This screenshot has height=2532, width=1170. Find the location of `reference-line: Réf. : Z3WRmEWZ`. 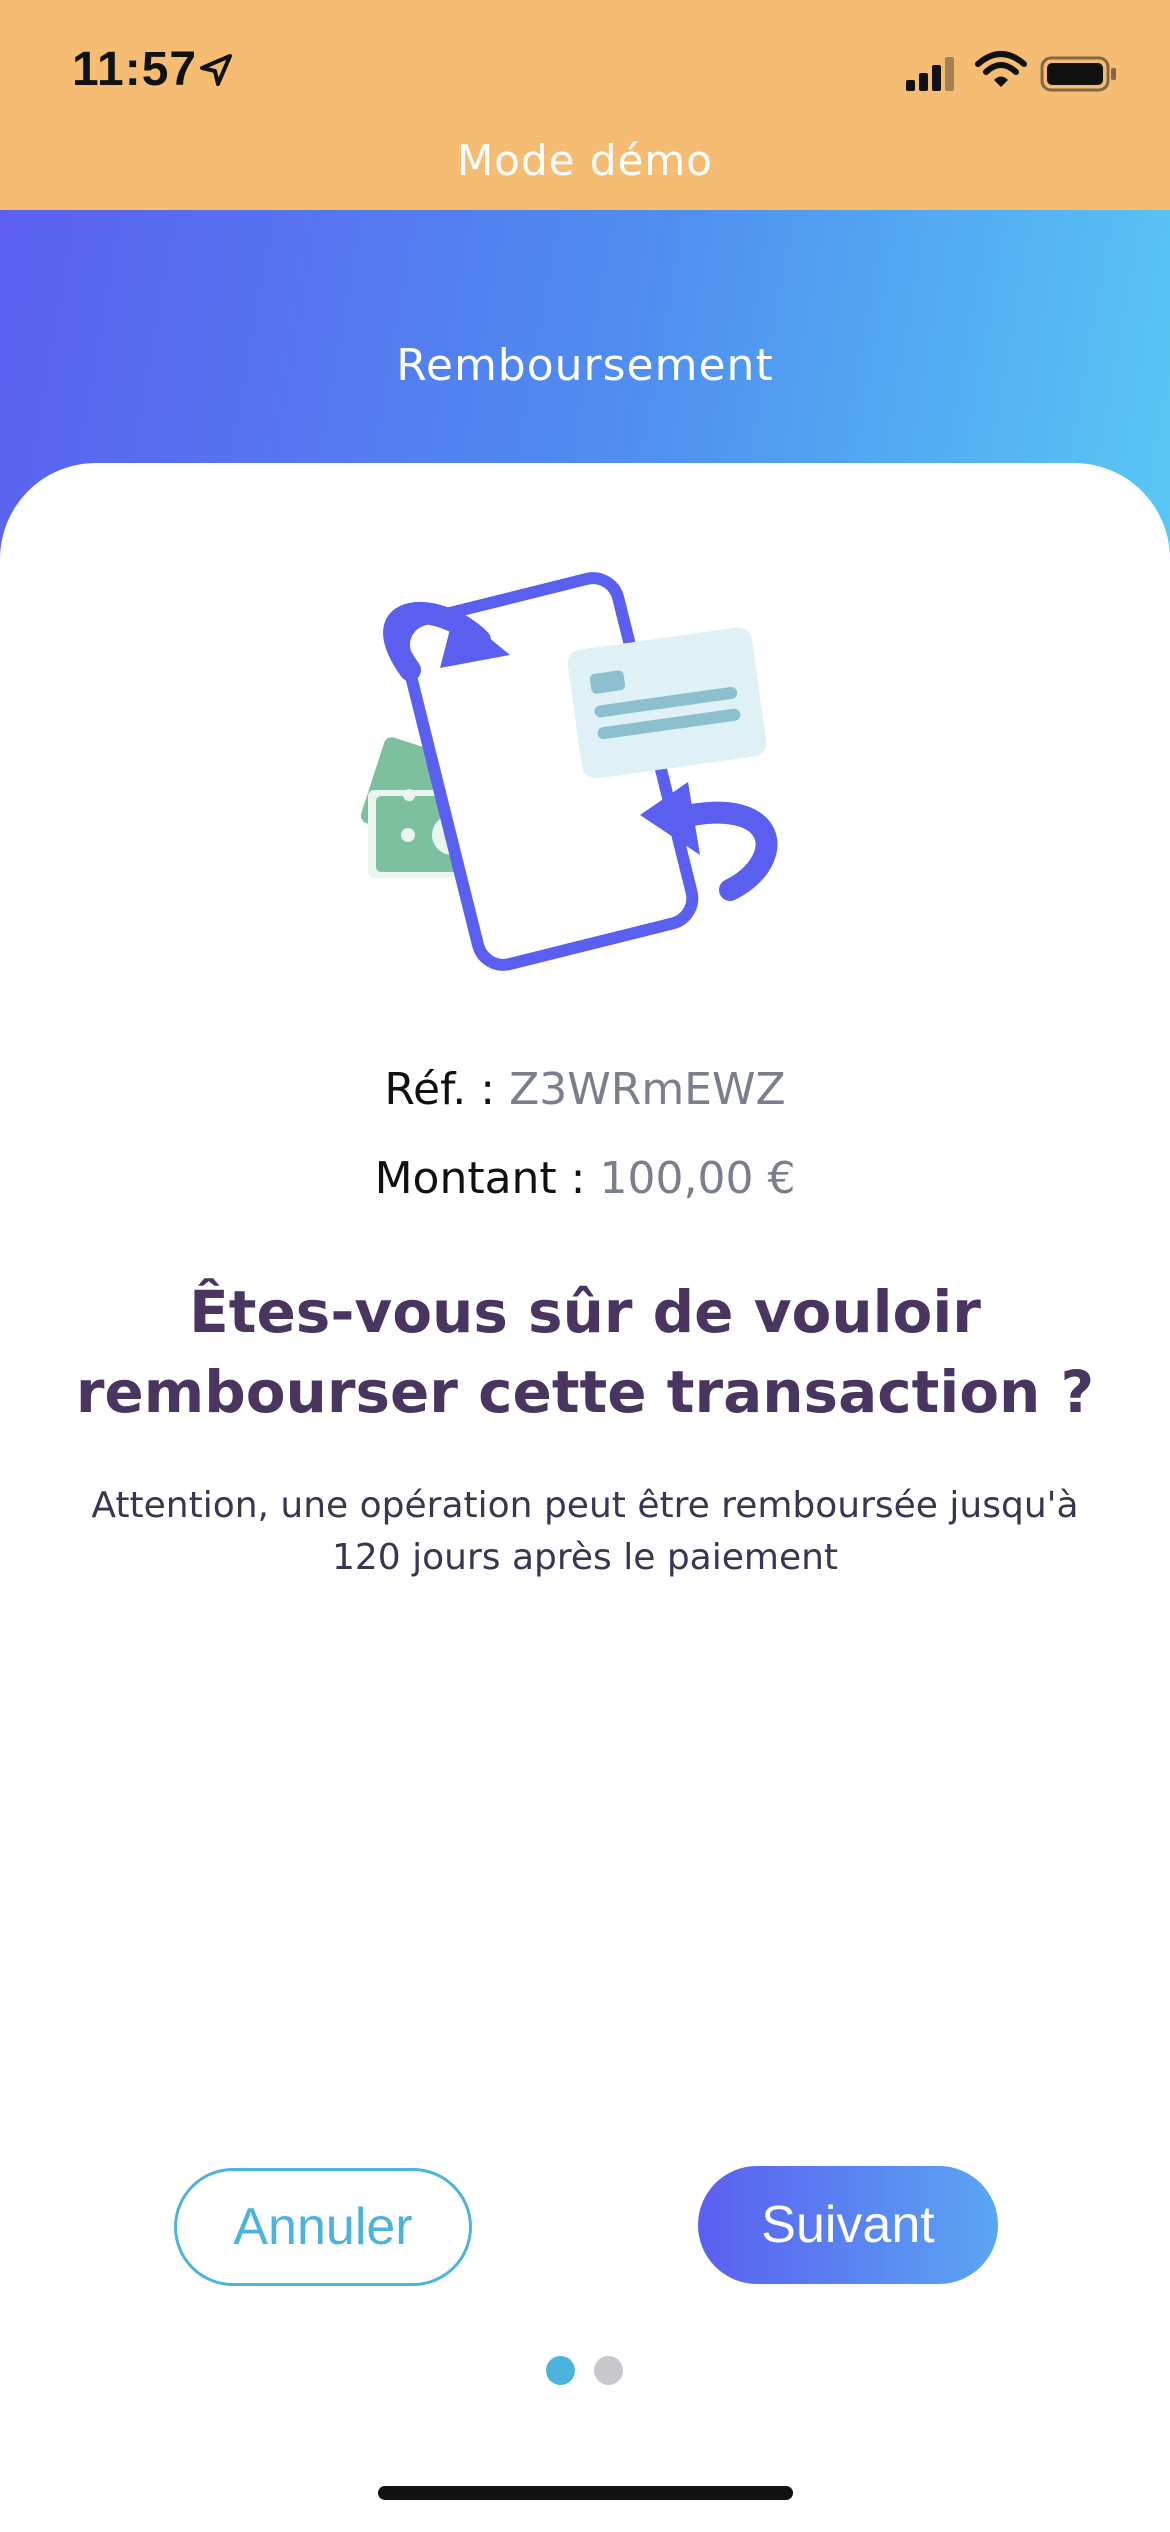

reference-line: Réf. : Z3WRmEWZ is located at coordinates (585, 1089).